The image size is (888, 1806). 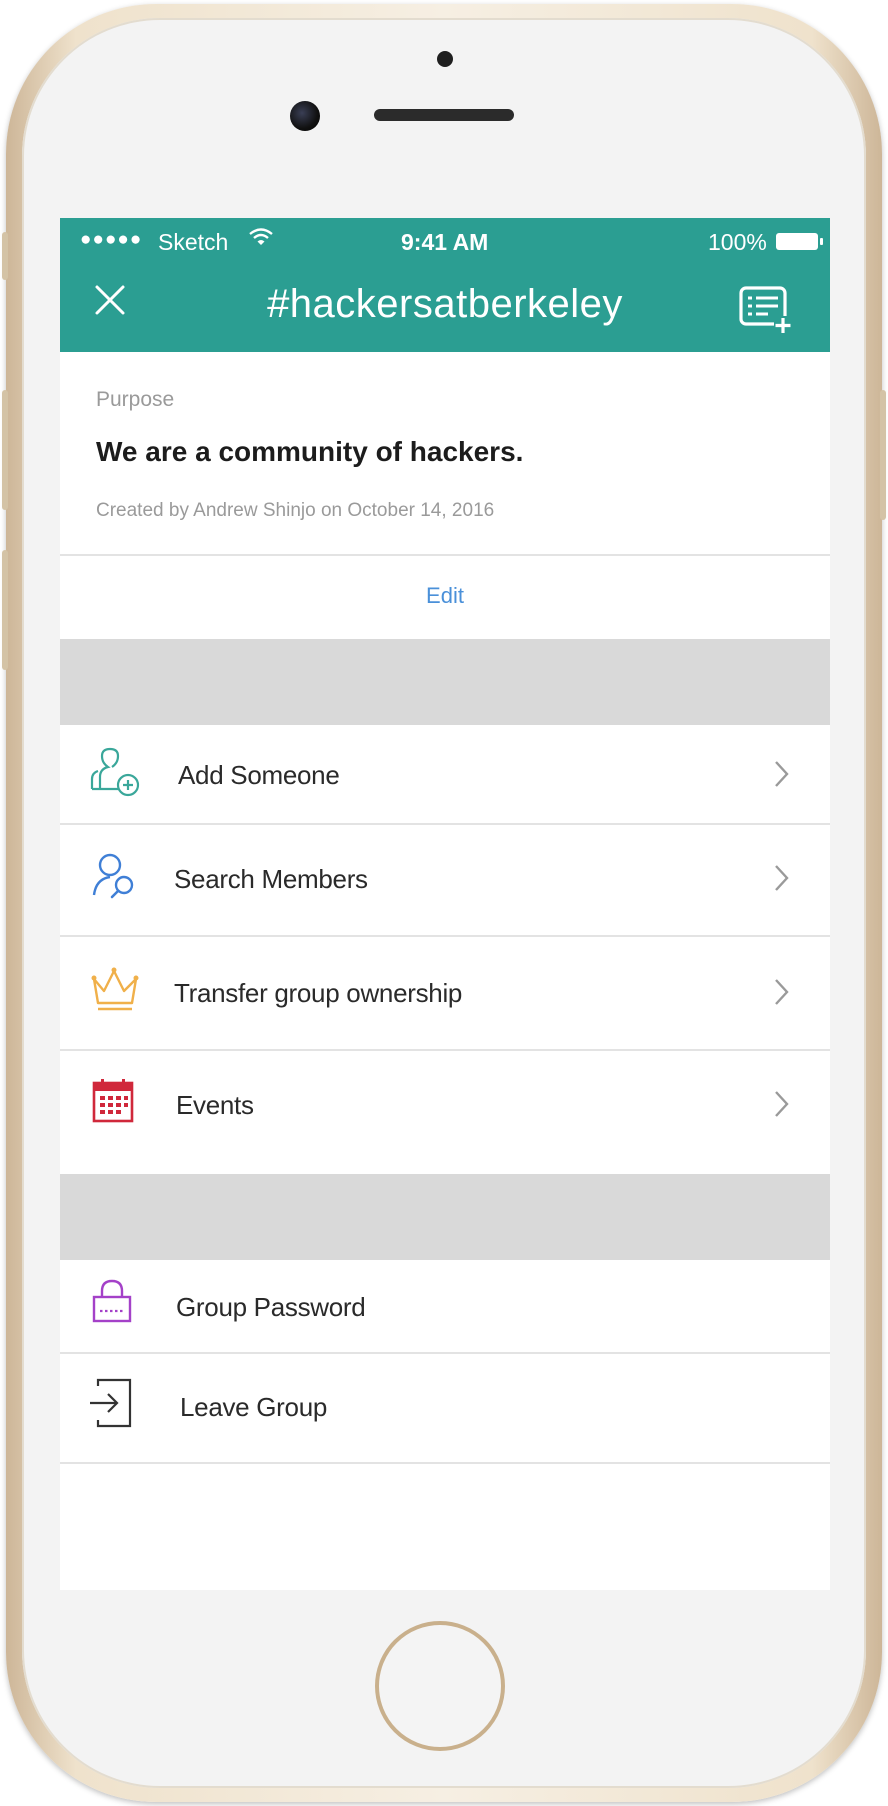 What do you see at coordinates (310, 451) in the screenshot?
I see `purpose-text: We are a community of hackers.` at bounding box center [310, 451].